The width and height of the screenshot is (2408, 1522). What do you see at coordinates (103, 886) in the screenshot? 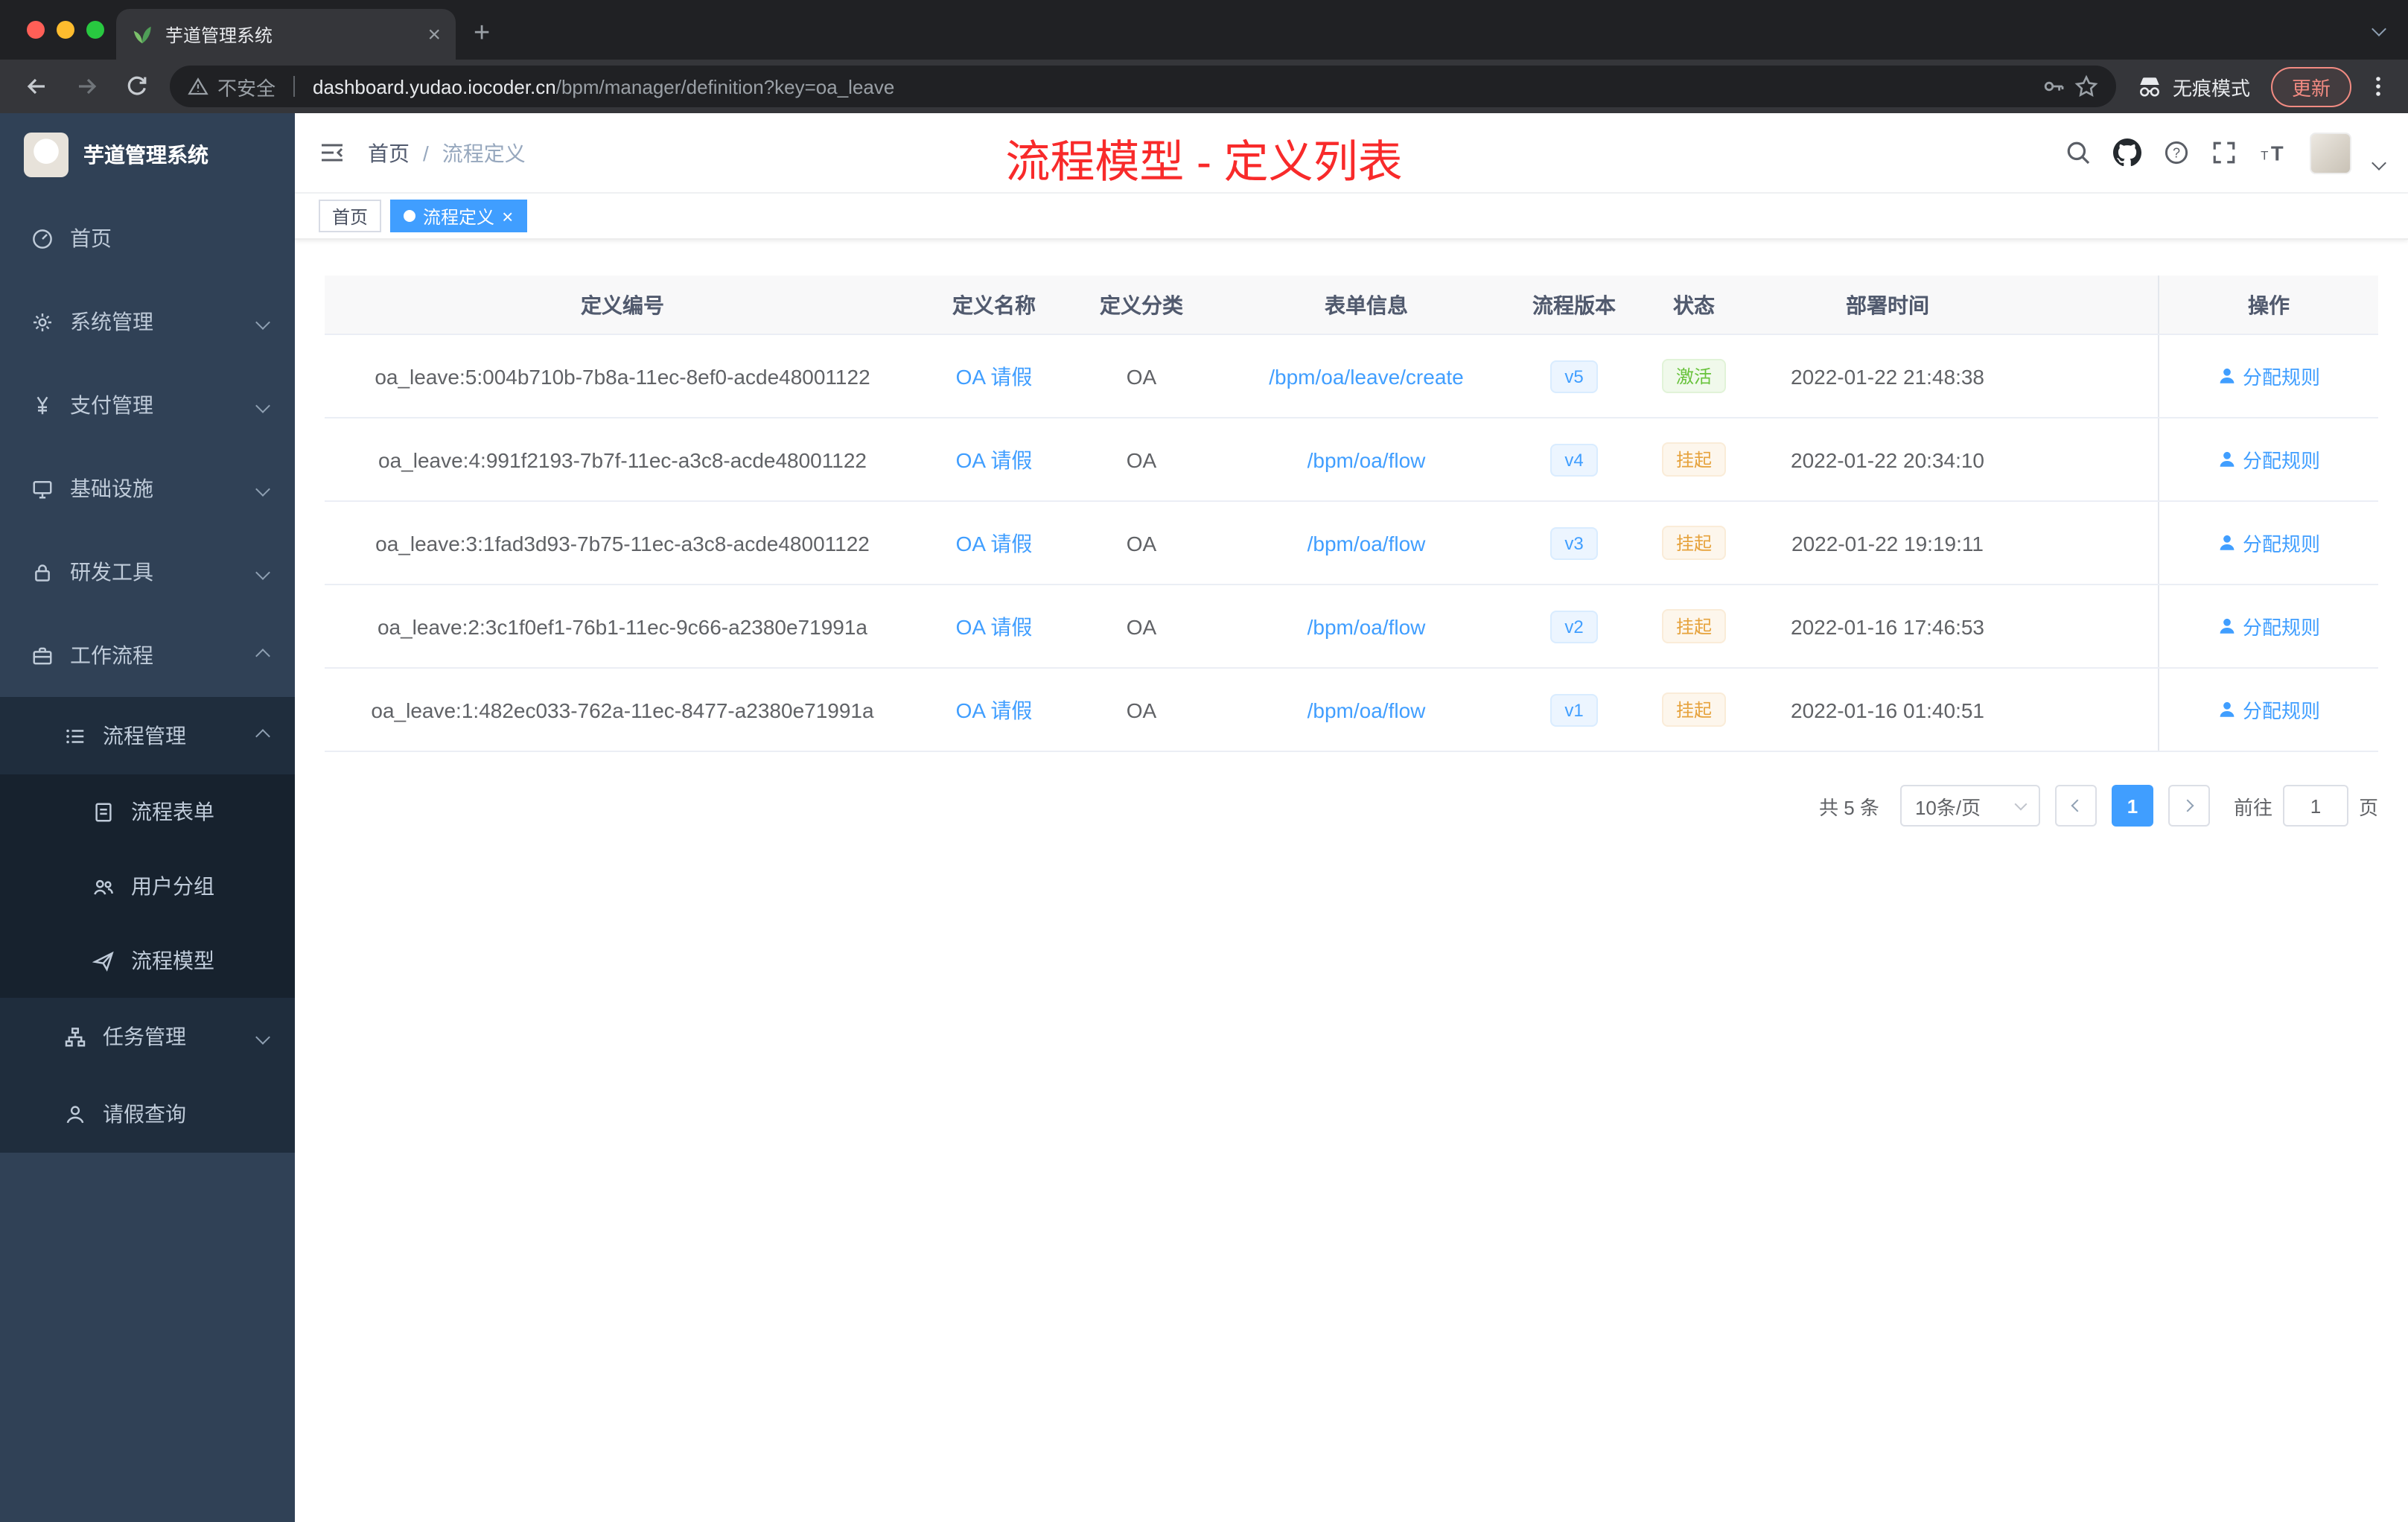
I see `user-group-icon` at bounding box center [103, 886].